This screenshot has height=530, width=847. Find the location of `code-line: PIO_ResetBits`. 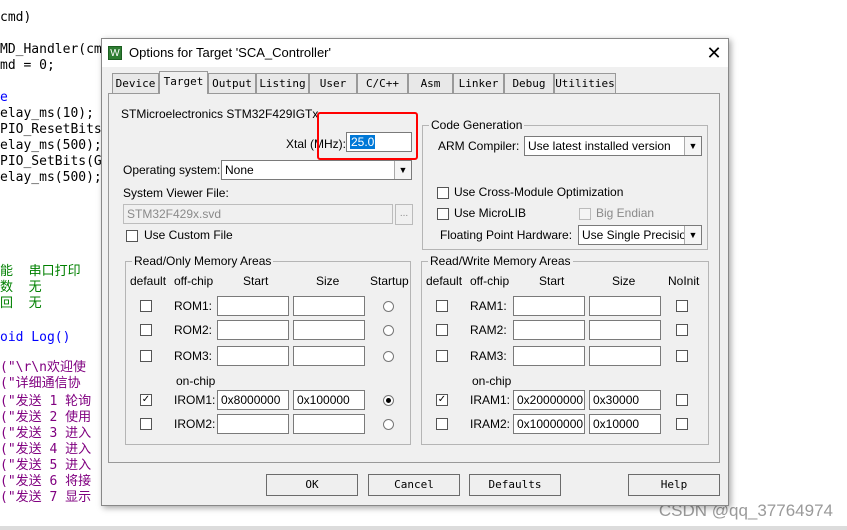

code-line: PIO_ResetBits is located at coordinates (51, 129).